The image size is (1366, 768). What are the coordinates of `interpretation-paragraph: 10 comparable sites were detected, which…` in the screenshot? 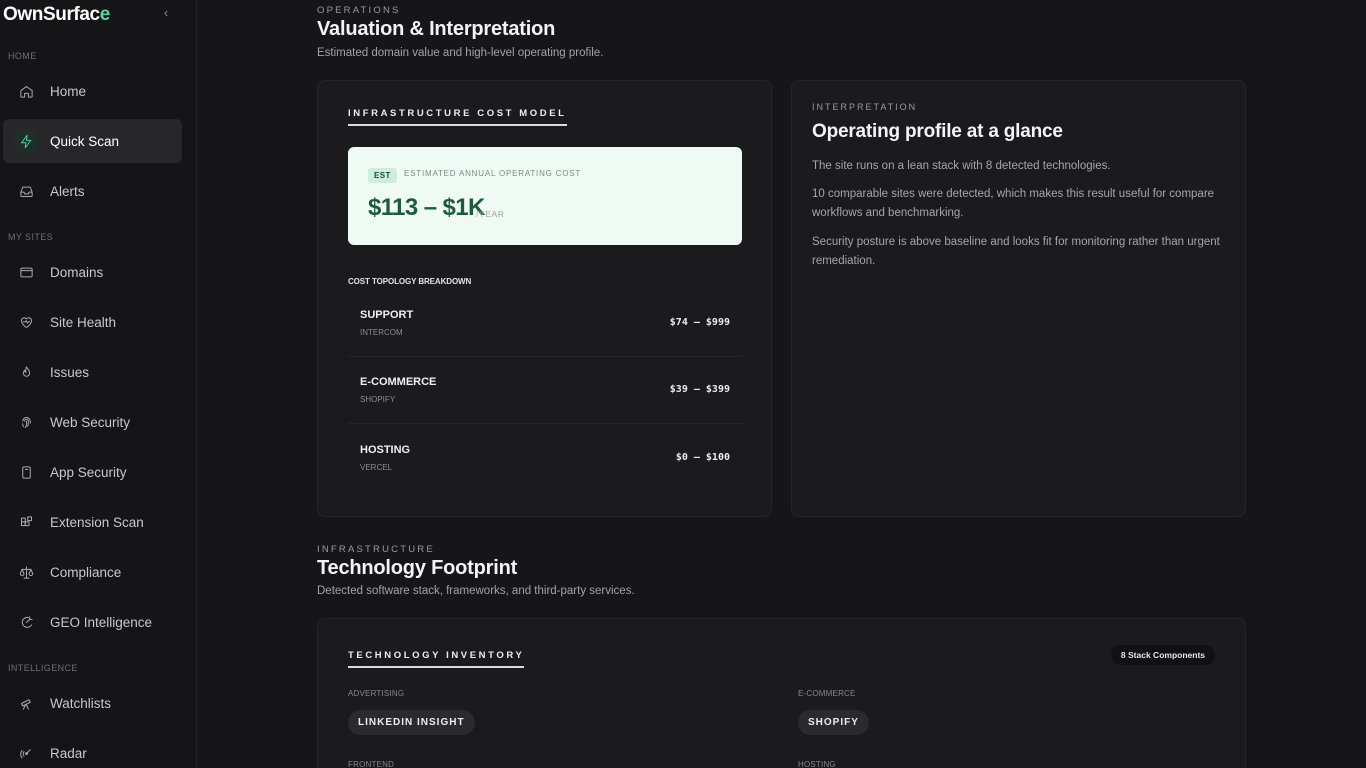 It's located at (1013, 203).